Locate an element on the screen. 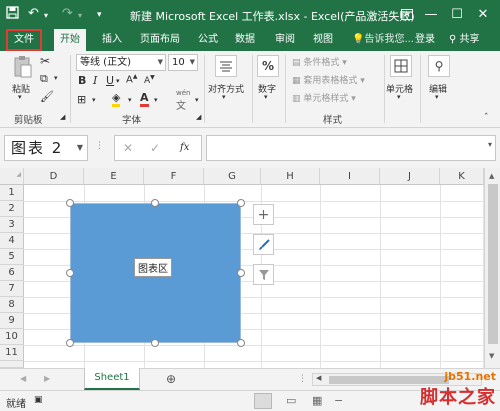 This screenshot has height=411, width=500. fill-color-dropdown-icon: ▾ is located at coordinates (130, 100).